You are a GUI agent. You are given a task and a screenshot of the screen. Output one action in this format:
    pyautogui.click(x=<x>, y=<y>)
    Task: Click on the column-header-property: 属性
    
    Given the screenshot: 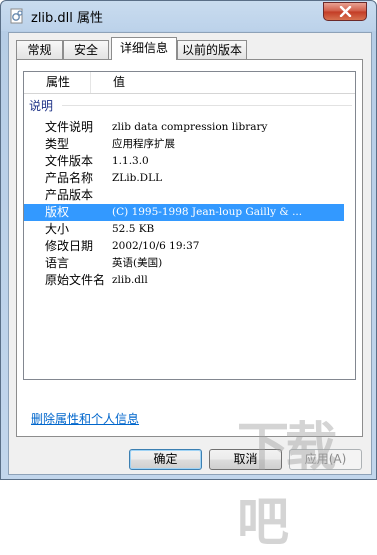 What is the action you would take?
    pyautogui.click(x=58, y=82)
    